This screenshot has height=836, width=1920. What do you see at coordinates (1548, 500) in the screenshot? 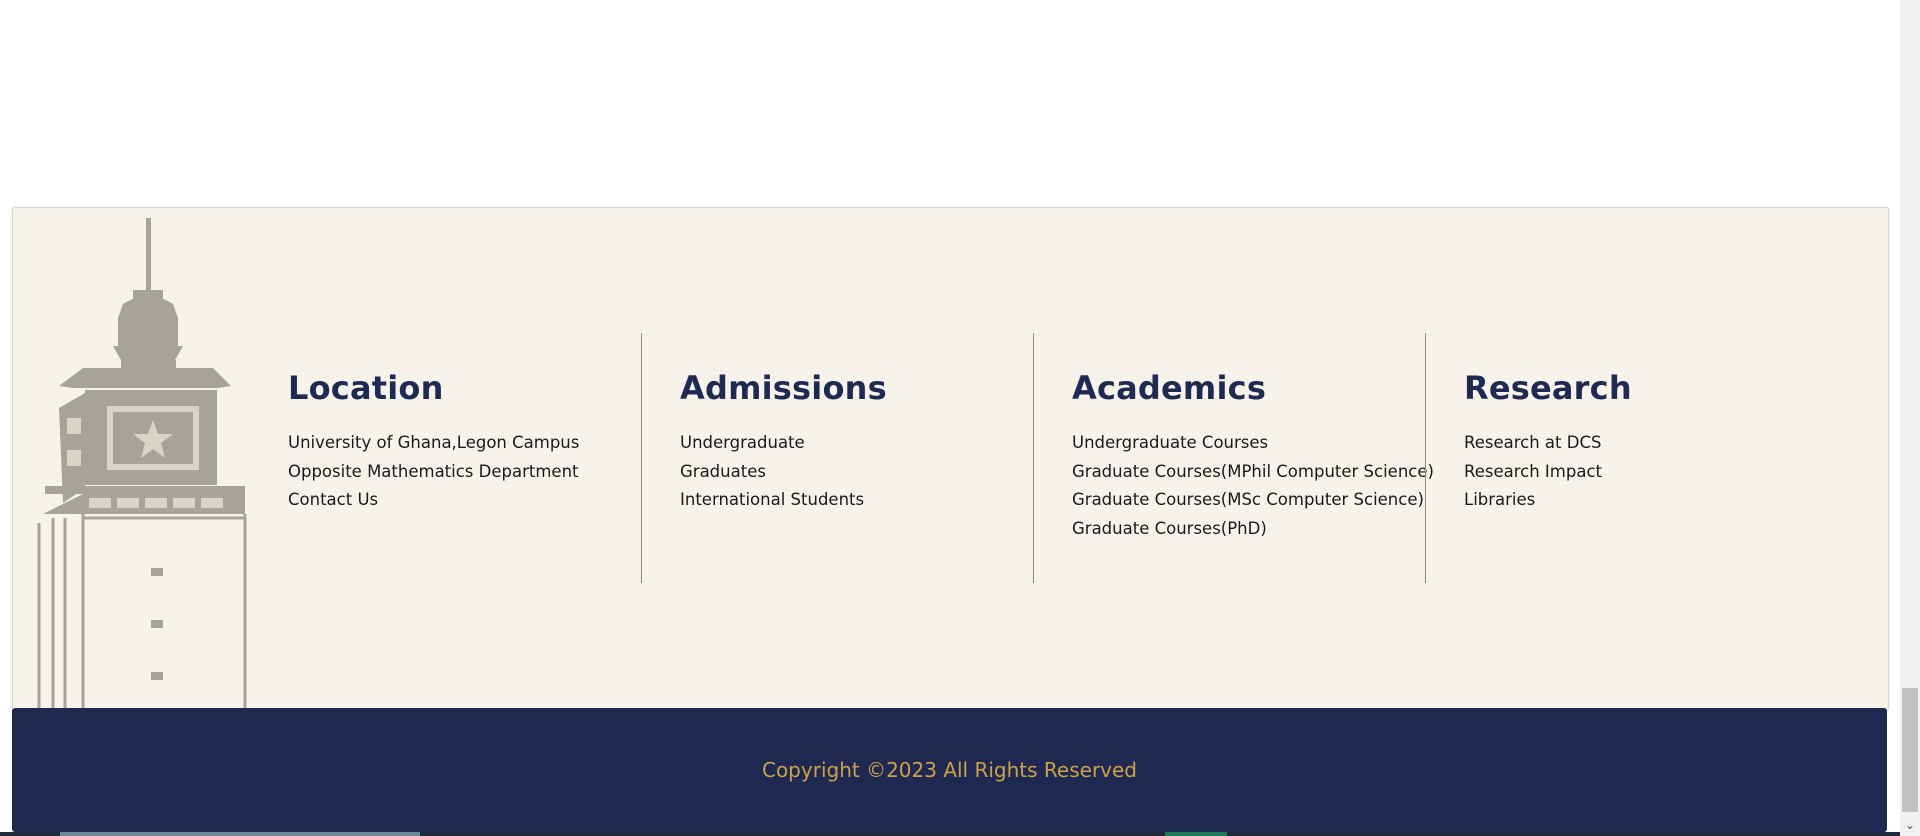
I see `footer-link-libraries: Libraries` at bounding box center [1548, 500].